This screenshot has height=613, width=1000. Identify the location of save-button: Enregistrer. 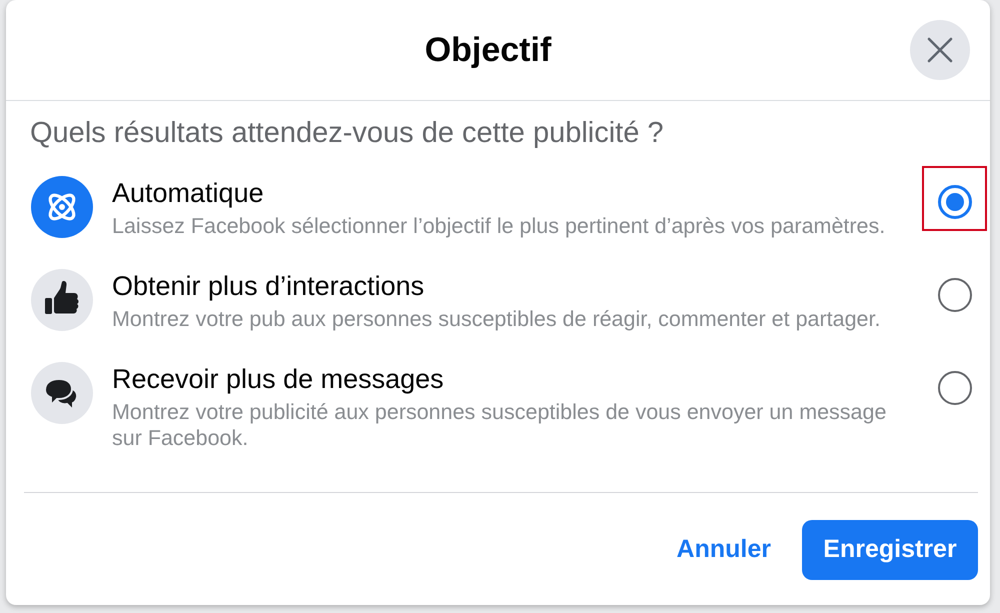
(890, 550).